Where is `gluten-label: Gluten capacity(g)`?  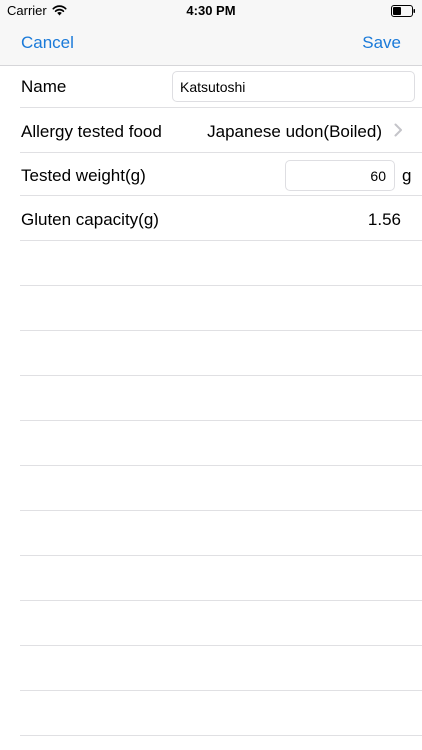 gluten-label: Gluten capacity(g) is located at coordinates (90, 219).